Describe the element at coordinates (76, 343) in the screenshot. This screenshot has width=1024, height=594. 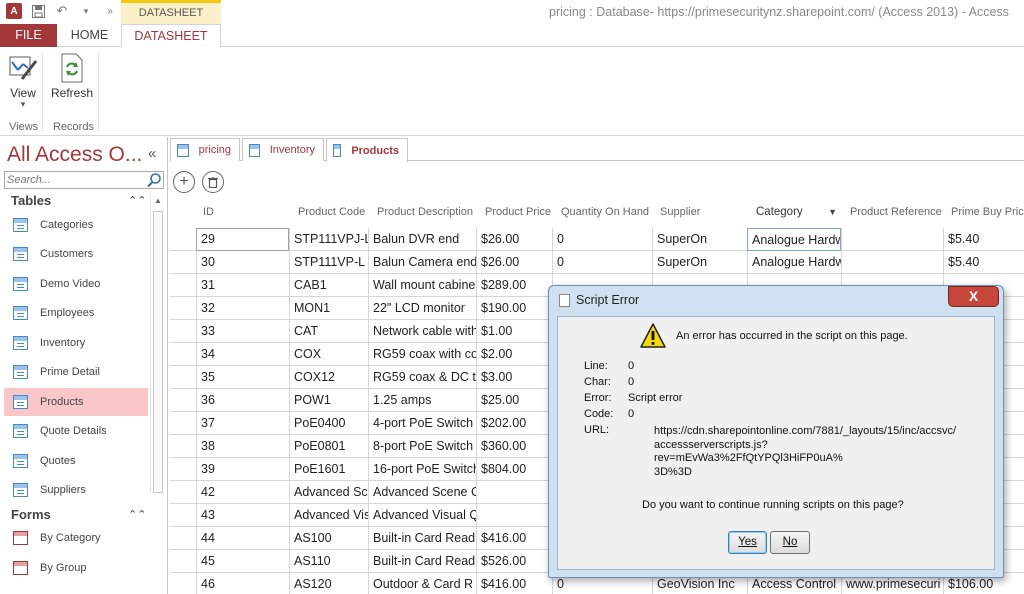
I see `nav-item-inventory: Inventory` at that location.